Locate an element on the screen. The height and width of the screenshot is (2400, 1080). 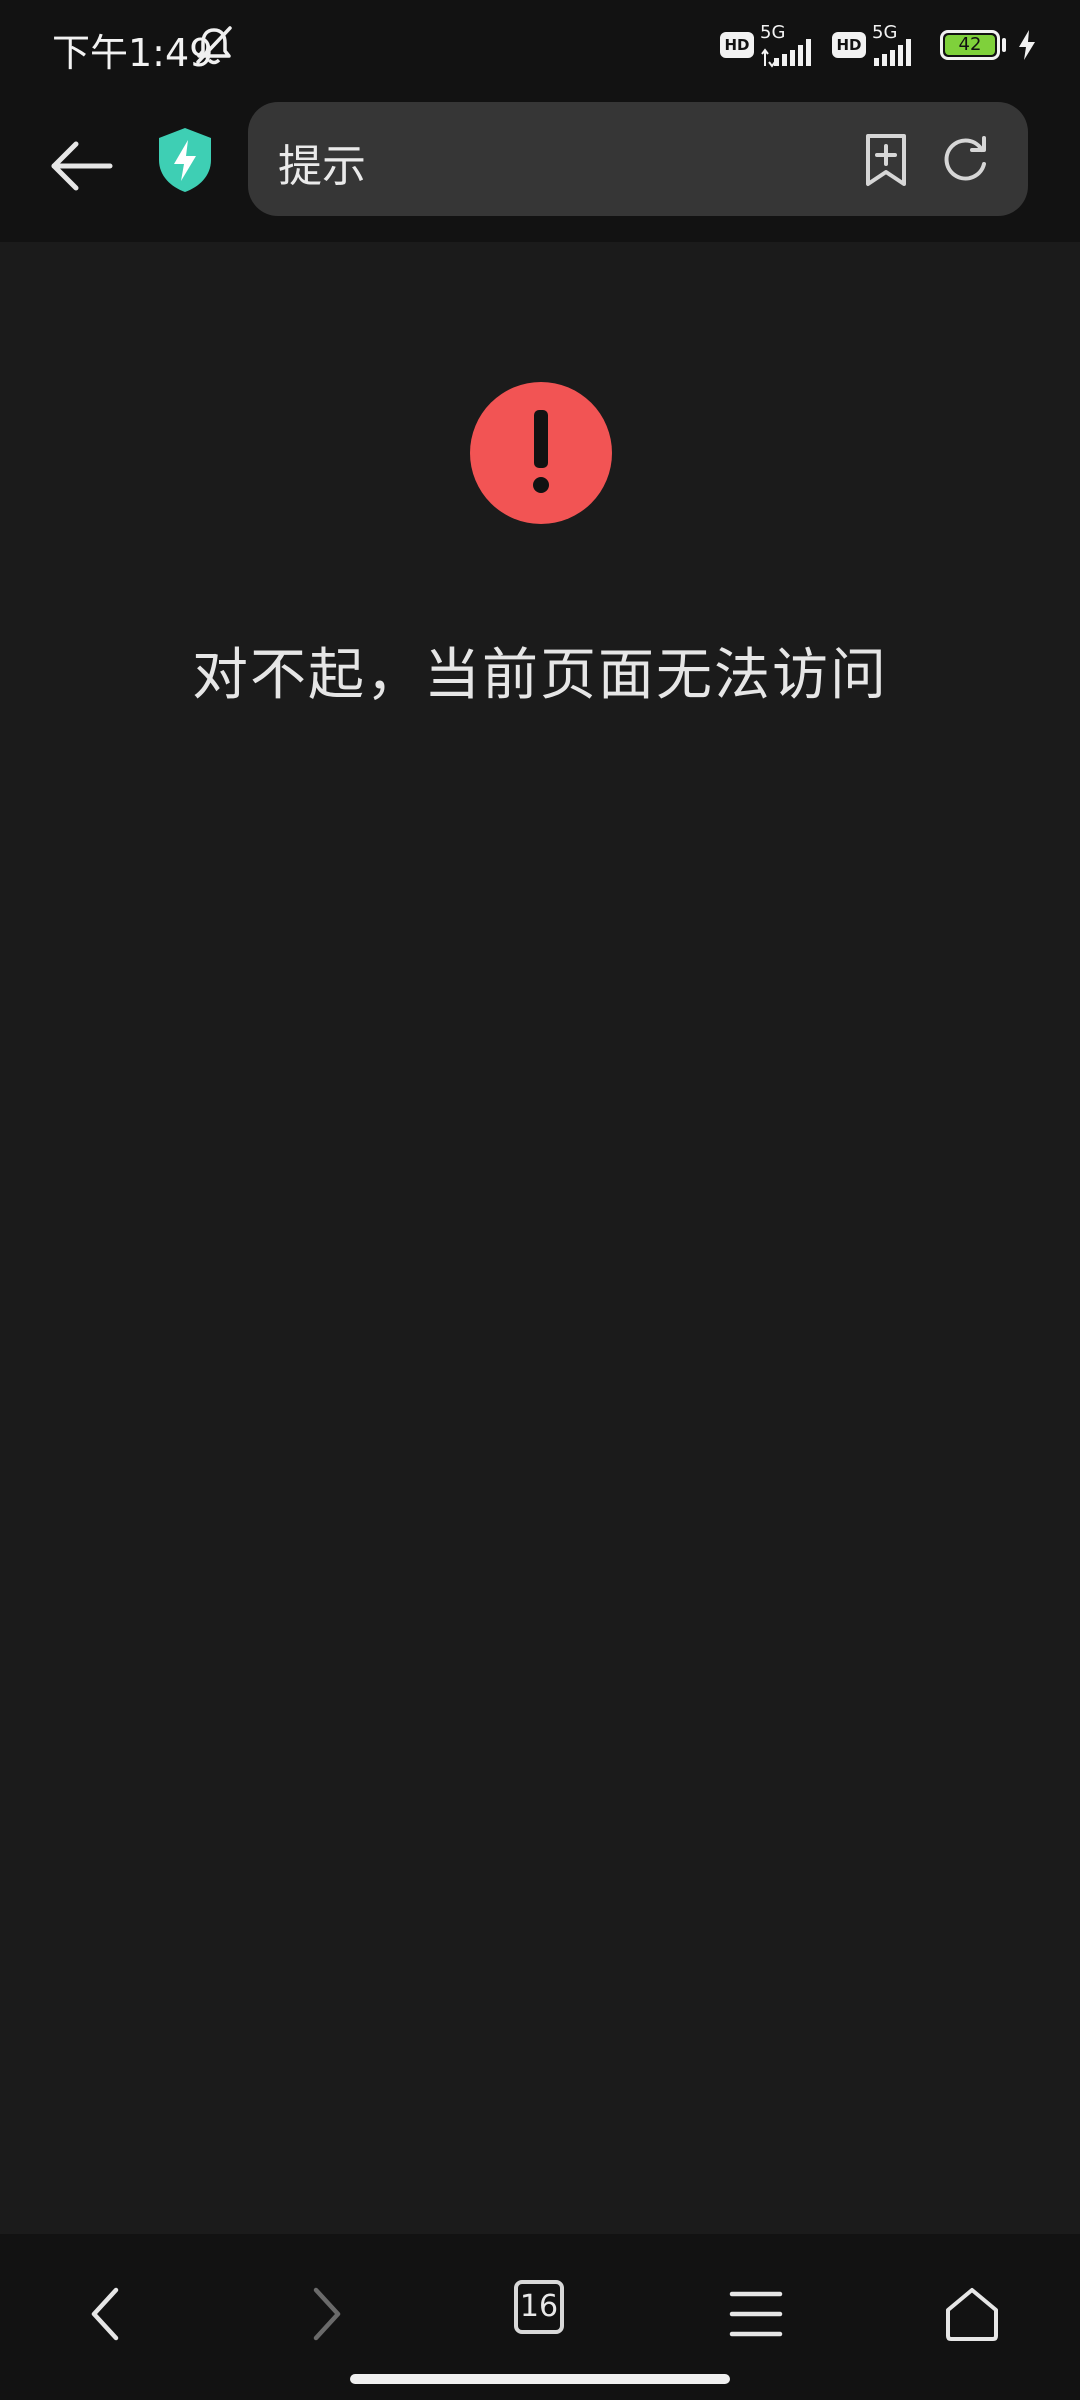
status-time: 下午1:49 is located at coordinates (133, 53).